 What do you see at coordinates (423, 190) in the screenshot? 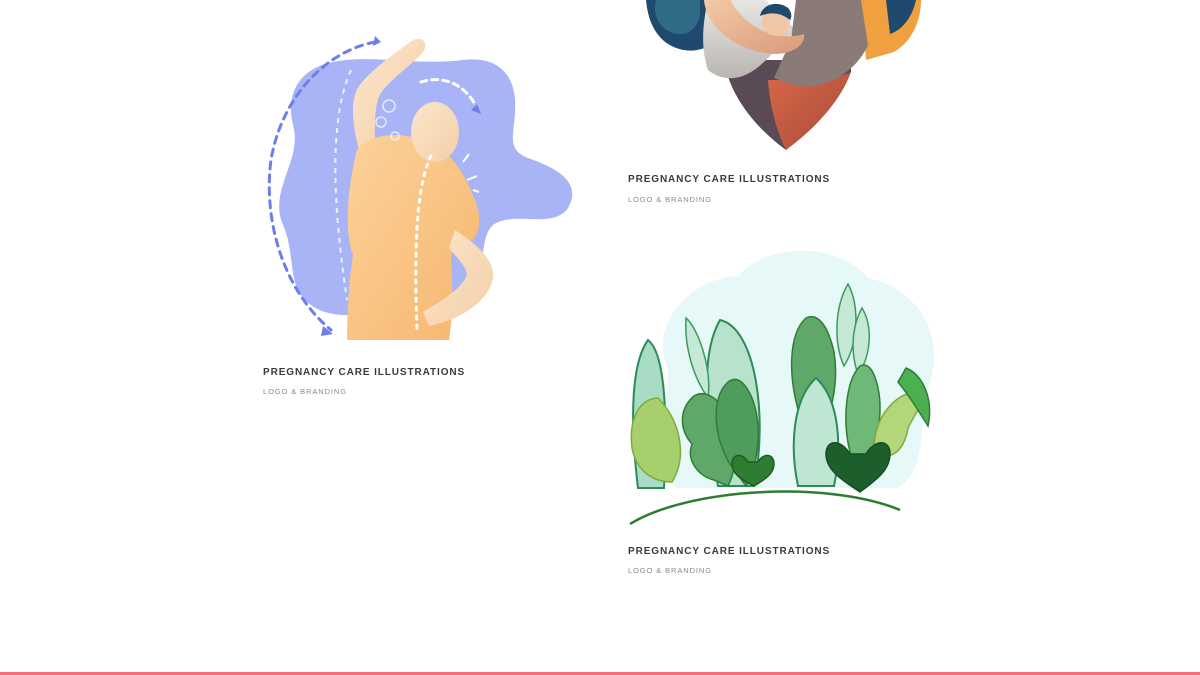
I see `person-stretching-illustration` at bounding box center [423, 190].